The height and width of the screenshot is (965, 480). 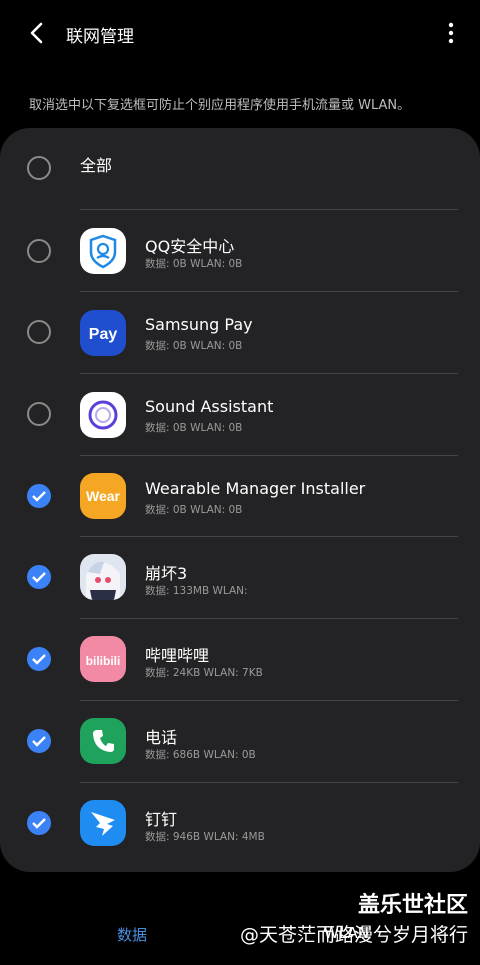 I want to click on app-row: 崩坏3 数据: 133MB WLAN:, so click(x=240, y=577).